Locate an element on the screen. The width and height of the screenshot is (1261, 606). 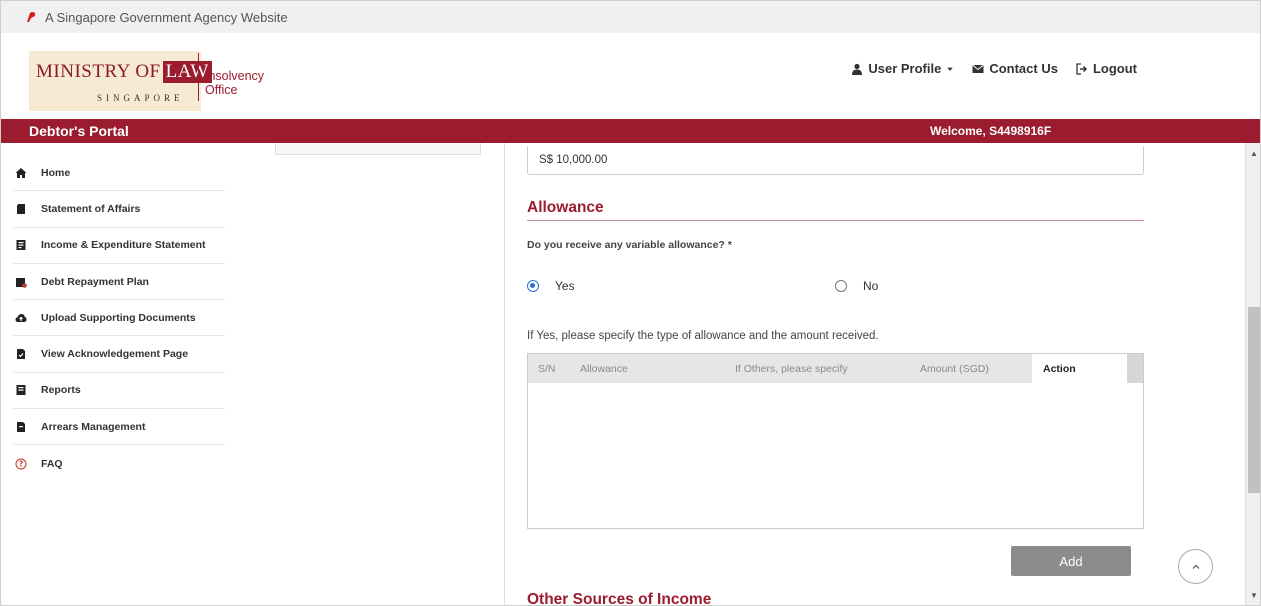
sidebar-item-label: Debt Repayment Plan is located at coordinates (95, 281).